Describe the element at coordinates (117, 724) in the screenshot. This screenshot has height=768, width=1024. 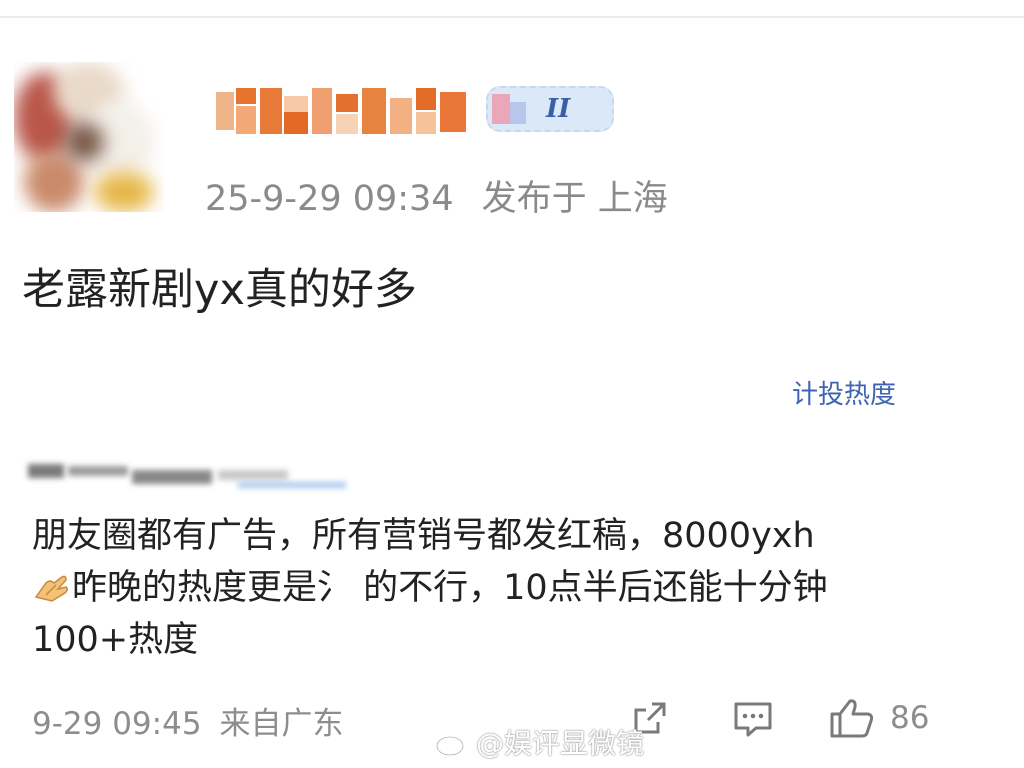
I see `comment-timestamp: 9-29 09:45` at that location.